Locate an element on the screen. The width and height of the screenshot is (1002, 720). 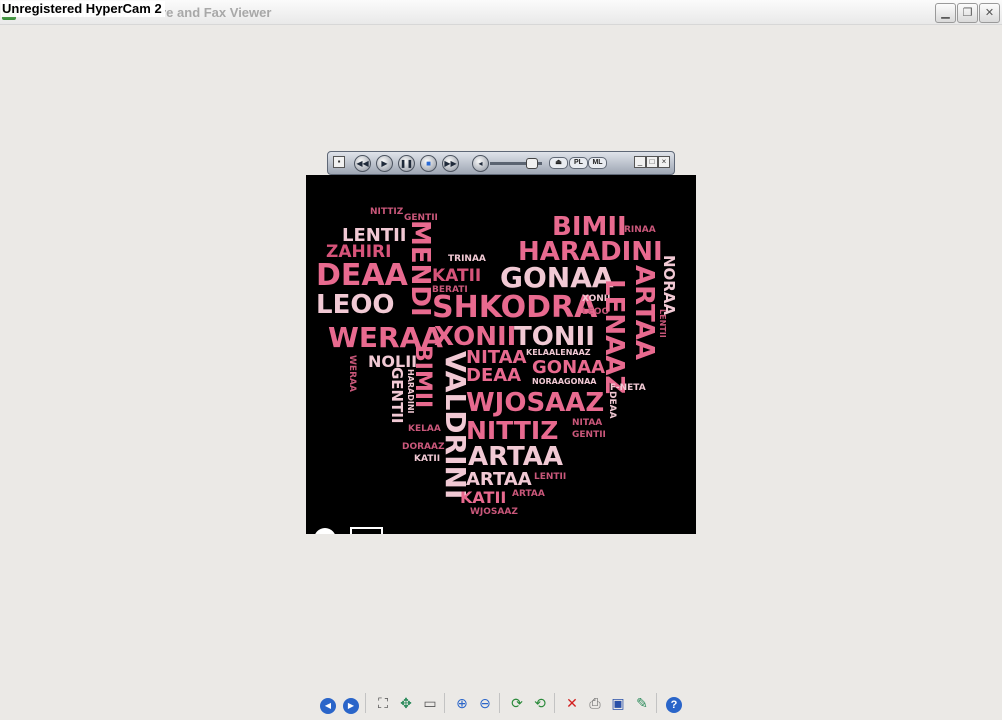
close-icon: ✕ is located at coordinates (989, 13).